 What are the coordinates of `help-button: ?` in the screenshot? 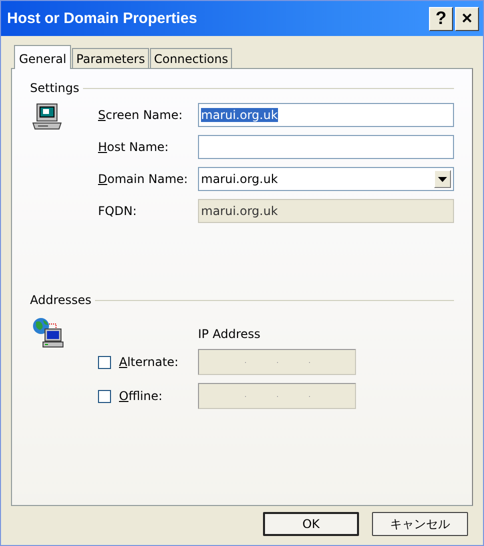 It's located at (441, 18).